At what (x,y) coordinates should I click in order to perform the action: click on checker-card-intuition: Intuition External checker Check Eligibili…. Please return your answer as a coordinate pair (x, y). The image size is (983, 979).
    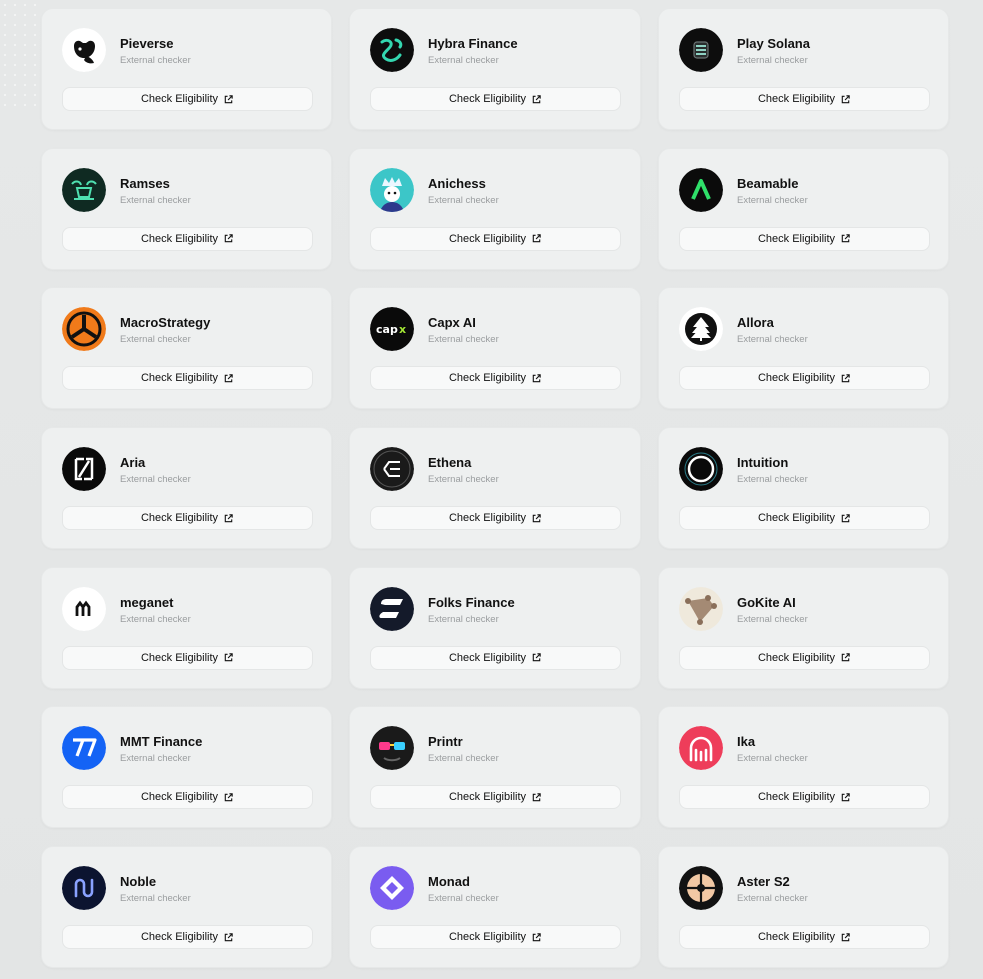
    Looking at the image, I should click on (803, 488).